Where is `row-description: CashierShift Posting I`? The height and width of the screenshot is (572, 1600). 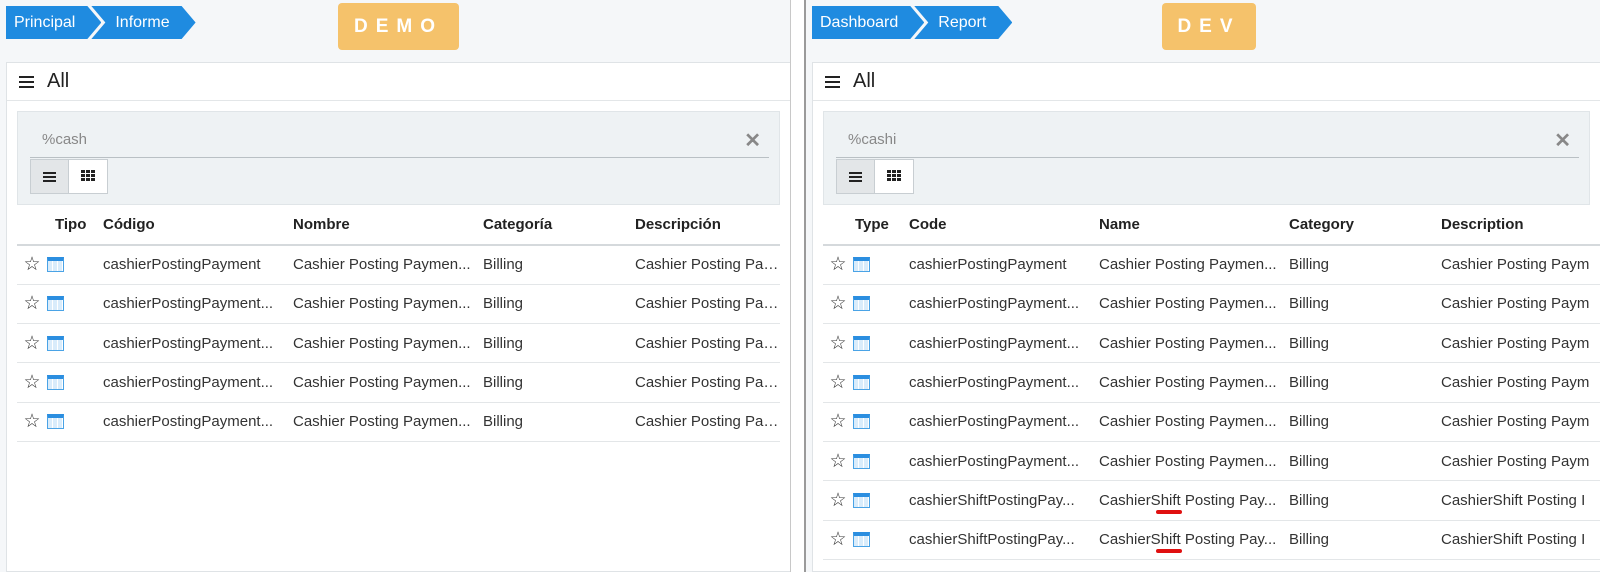
row-description: CashierShift Posting I is located at coordinates (1519, 540).